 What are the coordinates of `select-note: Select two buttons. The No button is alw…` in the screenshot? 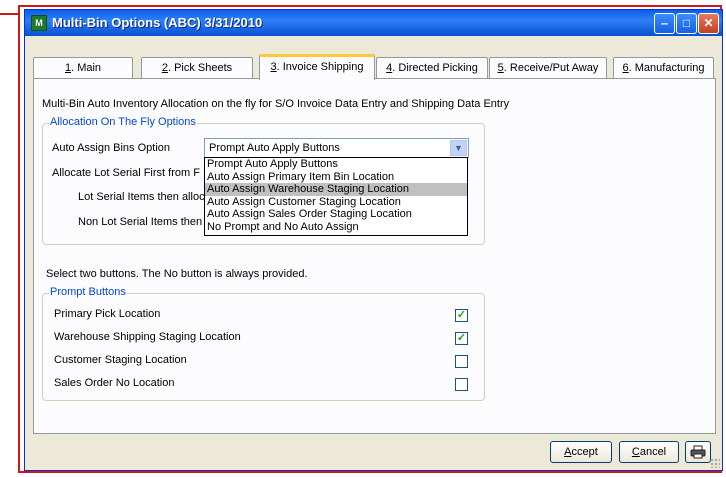 It's located at (177, 274).